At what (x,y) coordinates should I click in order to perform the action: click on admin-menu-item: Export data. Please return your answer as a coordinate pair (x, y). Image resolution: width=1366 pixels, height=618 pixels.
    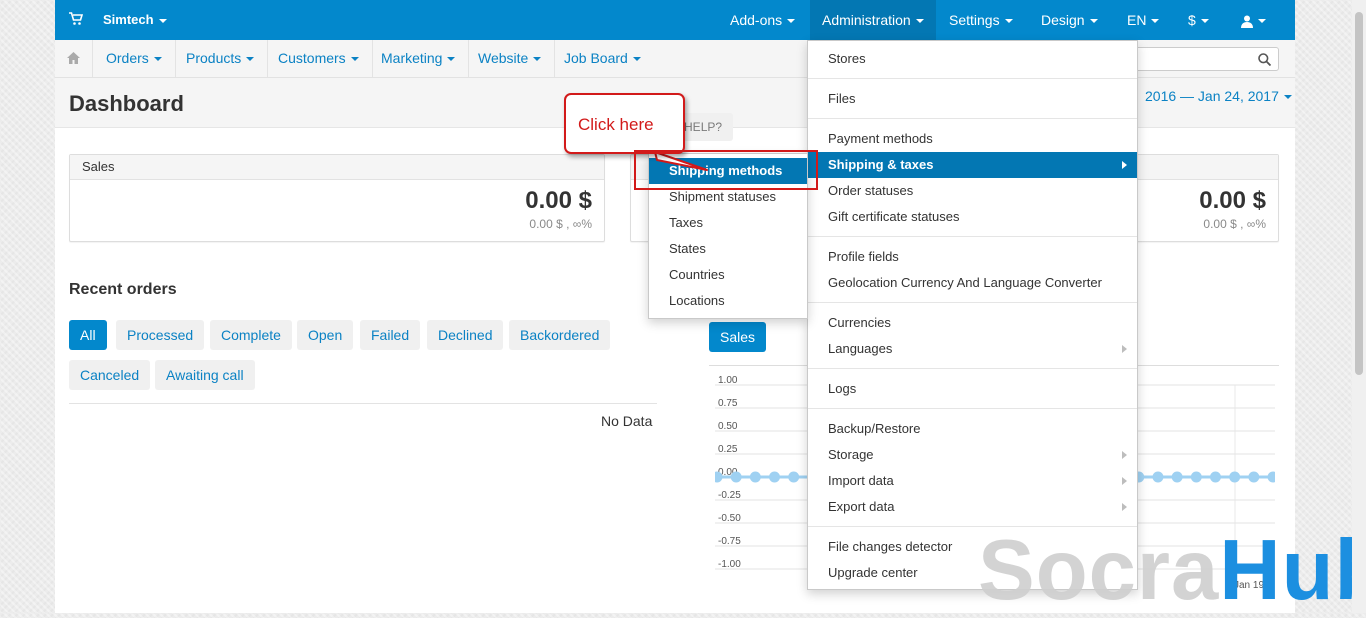
    Looking at the image, I should click on (972, 507).